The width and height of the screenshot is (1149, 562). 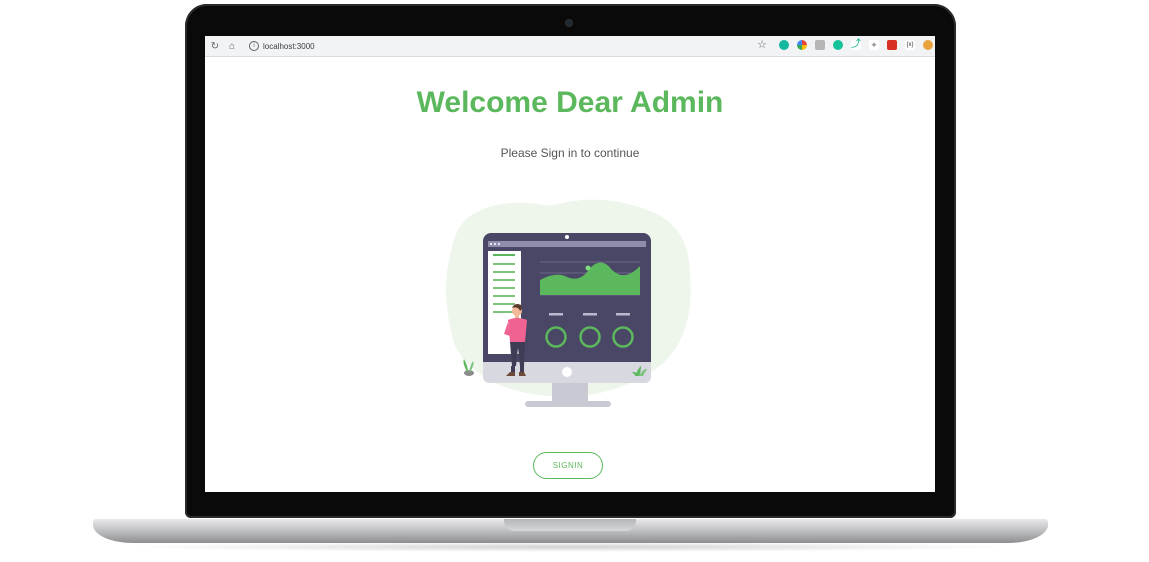 I want to click on monitor-foot, so click(x=568, y=404).